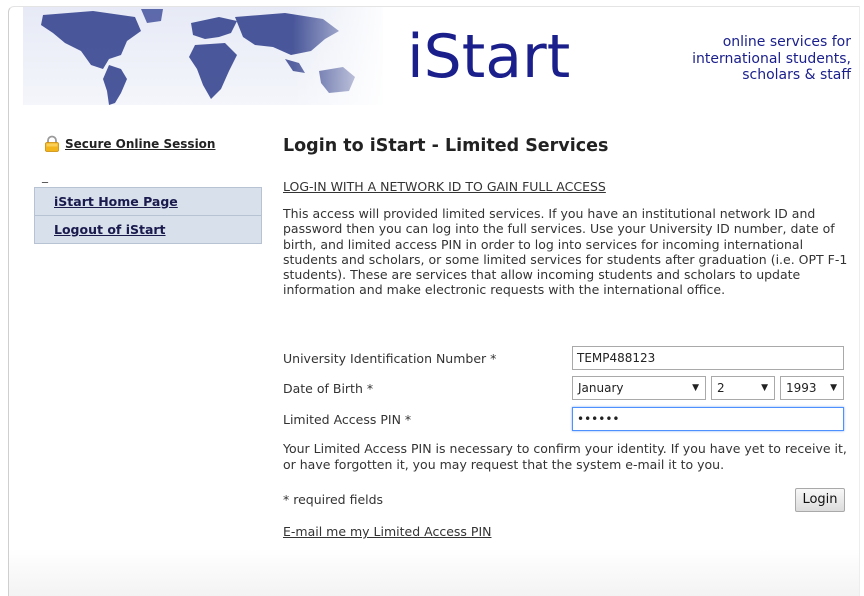  Describe the element at coordinates (148, 229) in the screenshot. I see `sidebar-item-logout: Logout of iStart` at that location.